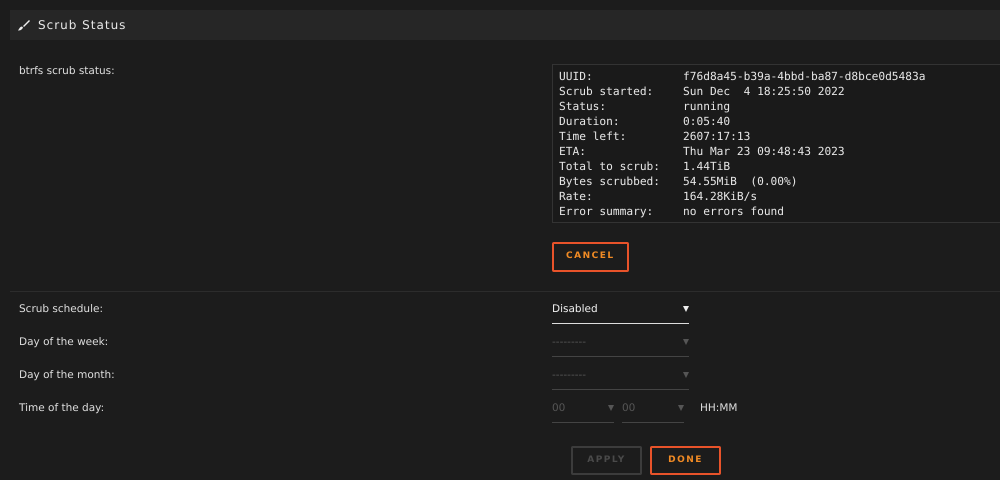 This screenshot has height=480, width=1000. I want to click on output-label: Scrub started:, so click(606, 91).